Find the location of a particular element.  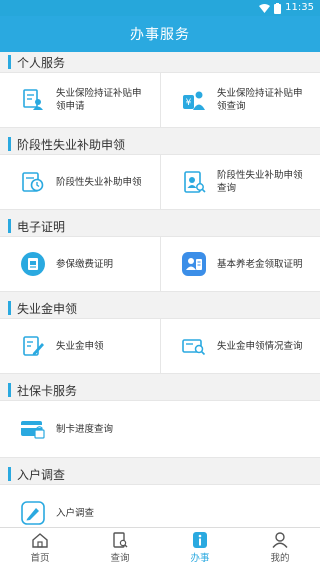

title-bar: 办事服务 is located at coordinates (160, 34).